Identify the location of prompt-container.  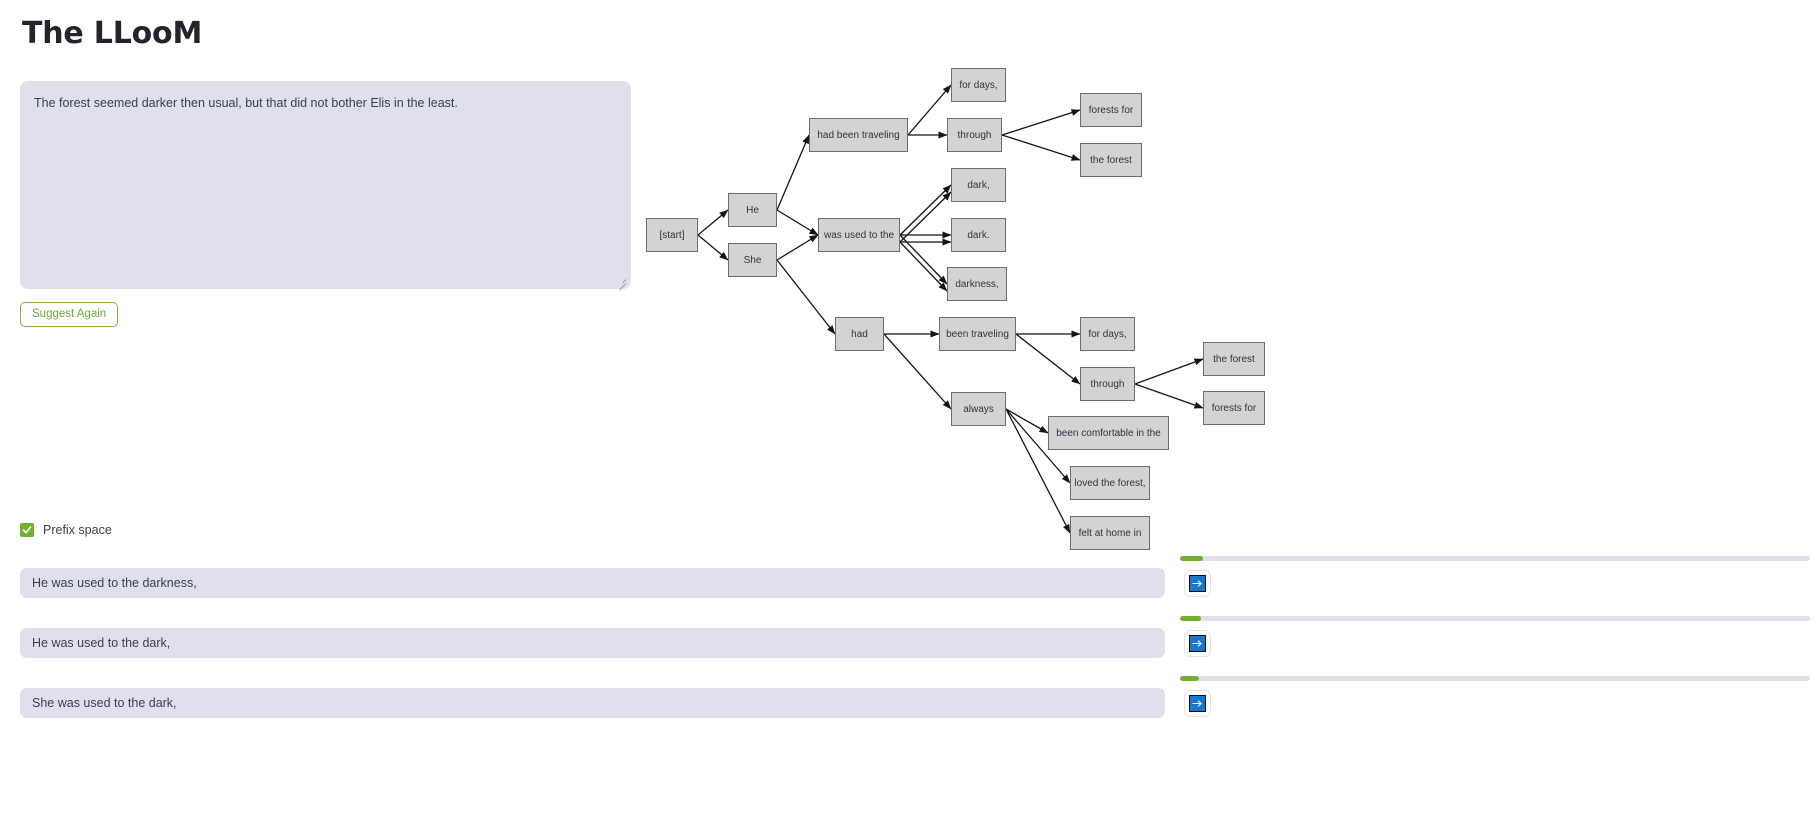
(325, 186).